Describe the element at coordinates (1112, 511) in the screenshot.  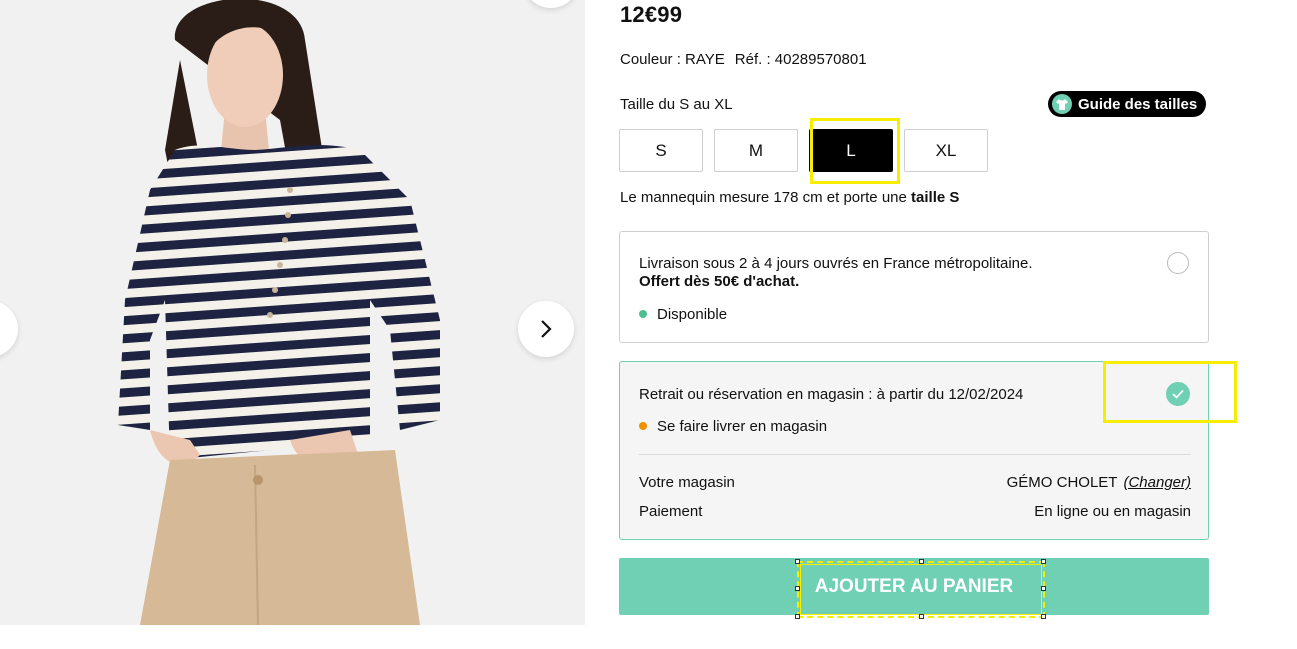
I see `payment-value: En ligne ou en magasin` at that location.